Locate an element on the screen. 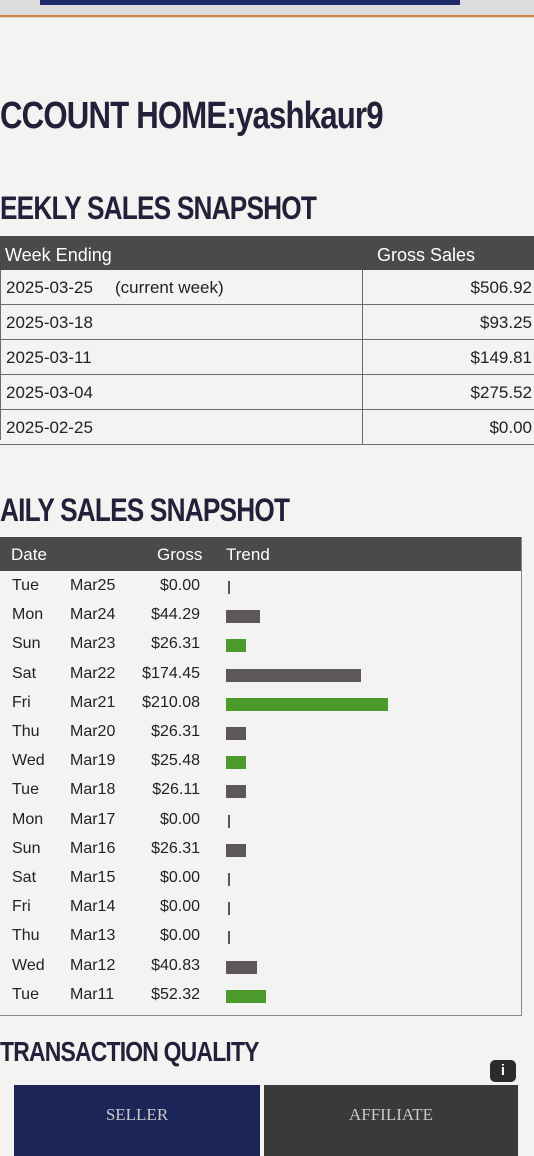 This screenshot has height=1156, width=534. current-week-note: (current week) is located at coordinates (169, 287).